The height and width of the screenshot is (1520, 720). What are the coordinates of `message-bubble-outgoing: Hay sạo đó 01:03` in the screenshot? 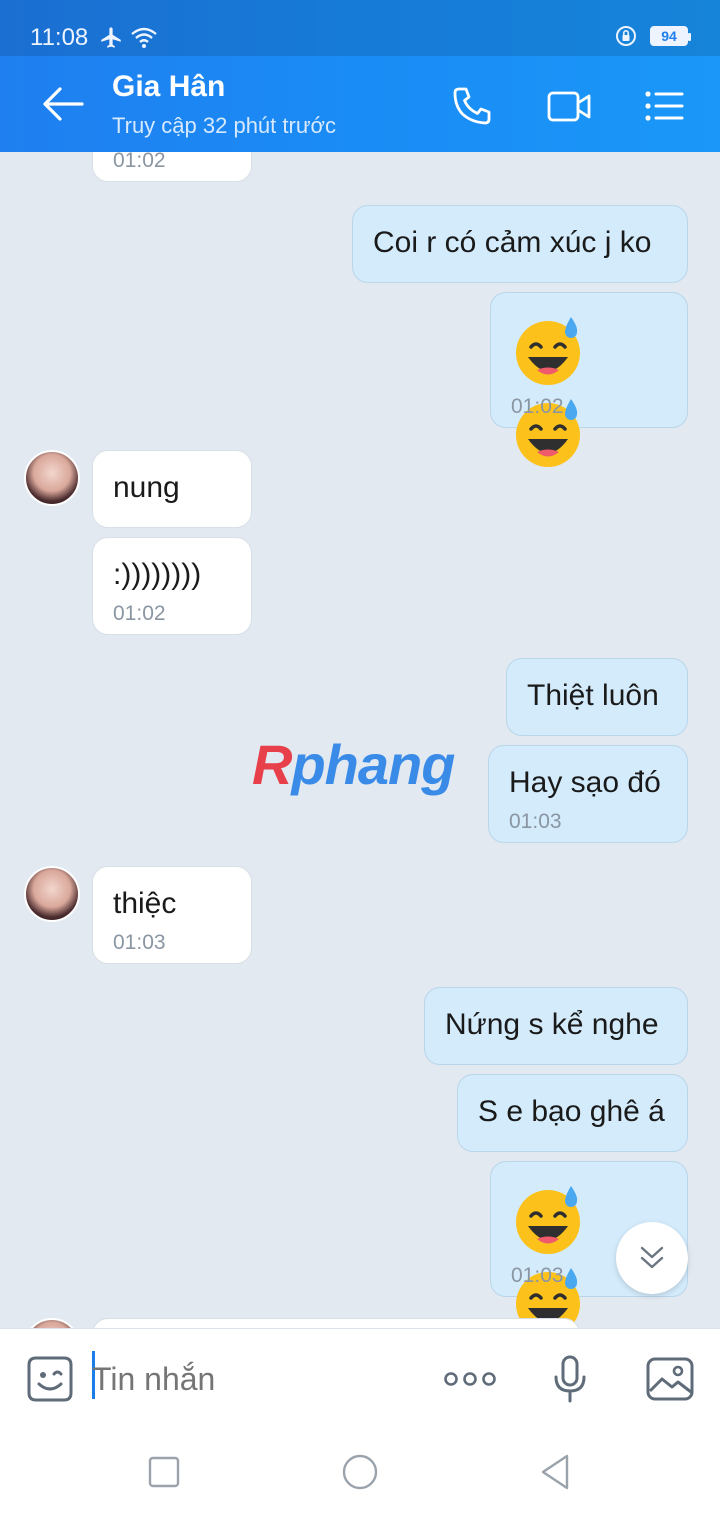 It's located at (588, 794).